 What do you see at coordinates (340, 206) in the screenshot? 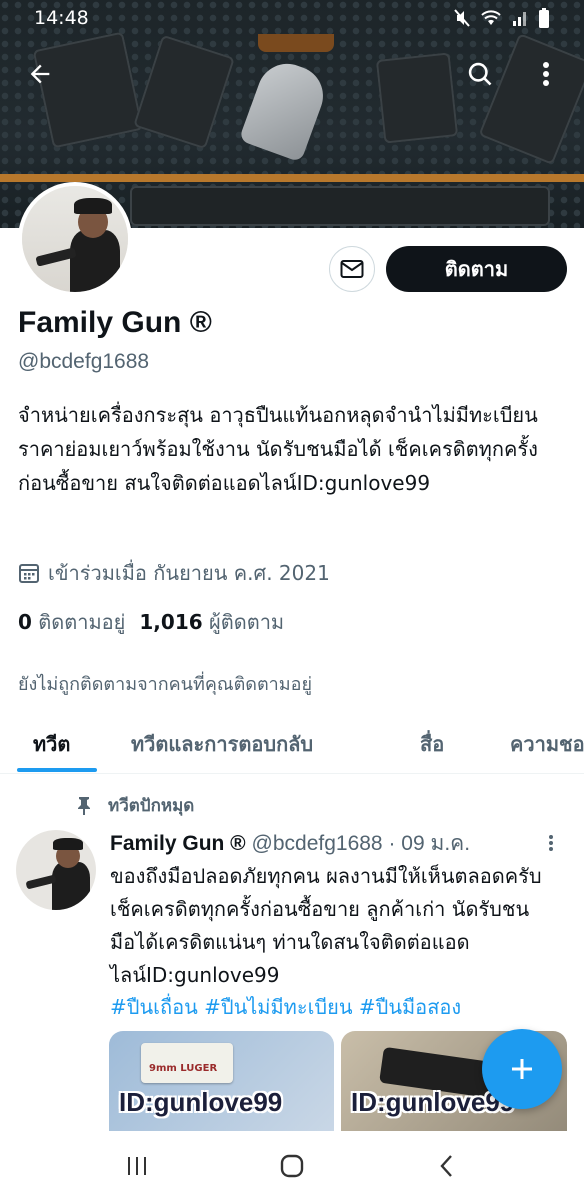
I see `banner-shotgun` at bounding box center [340, 206].